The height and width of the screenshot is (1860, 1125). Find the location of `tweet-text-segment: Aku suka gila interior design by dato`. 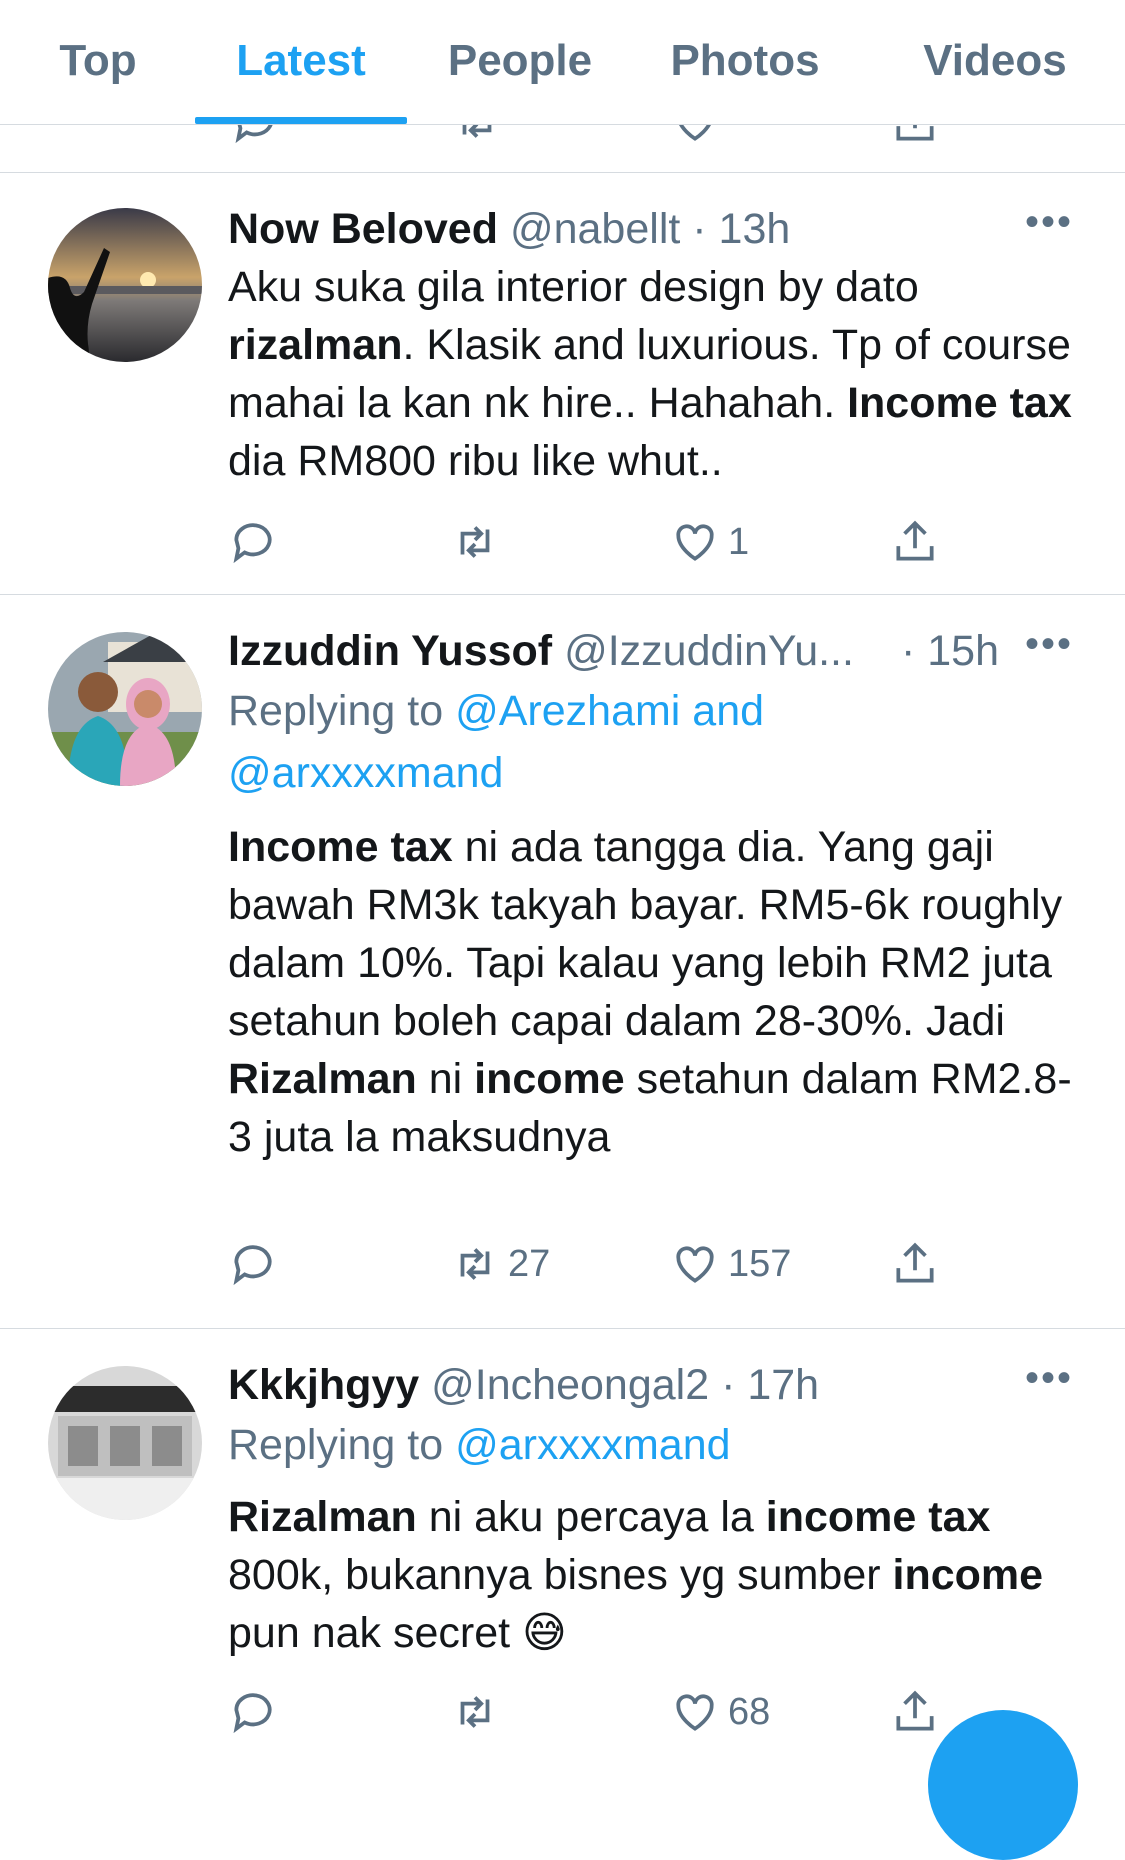

tweet-text-segment: Aku suka gila interior design by dato is located at coordinates (573, 287).